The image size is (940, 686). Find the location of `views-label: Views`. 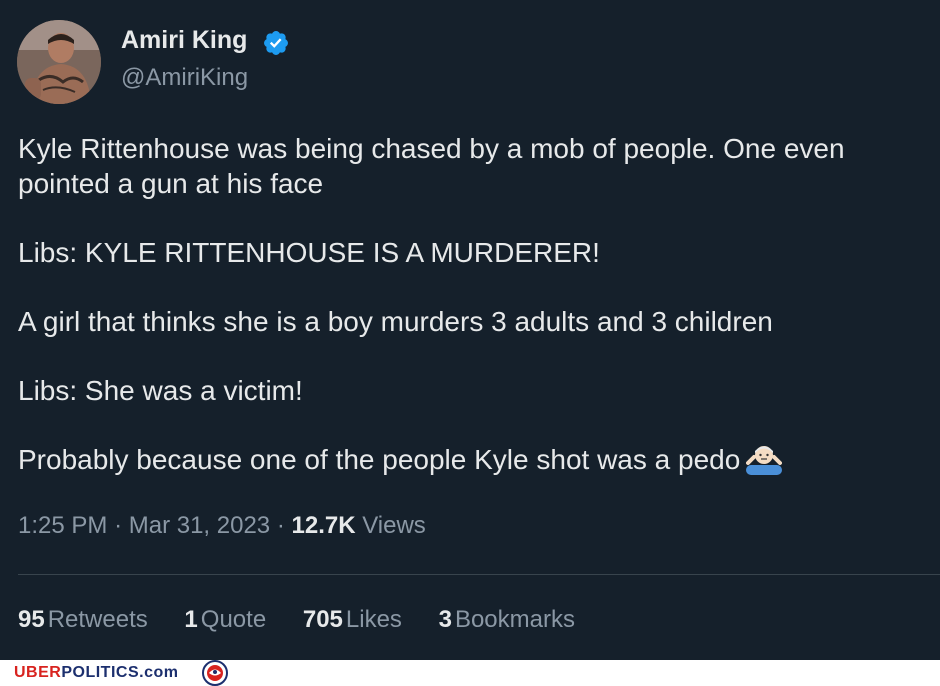

views-label: Views is located at coordinates (394, 525).